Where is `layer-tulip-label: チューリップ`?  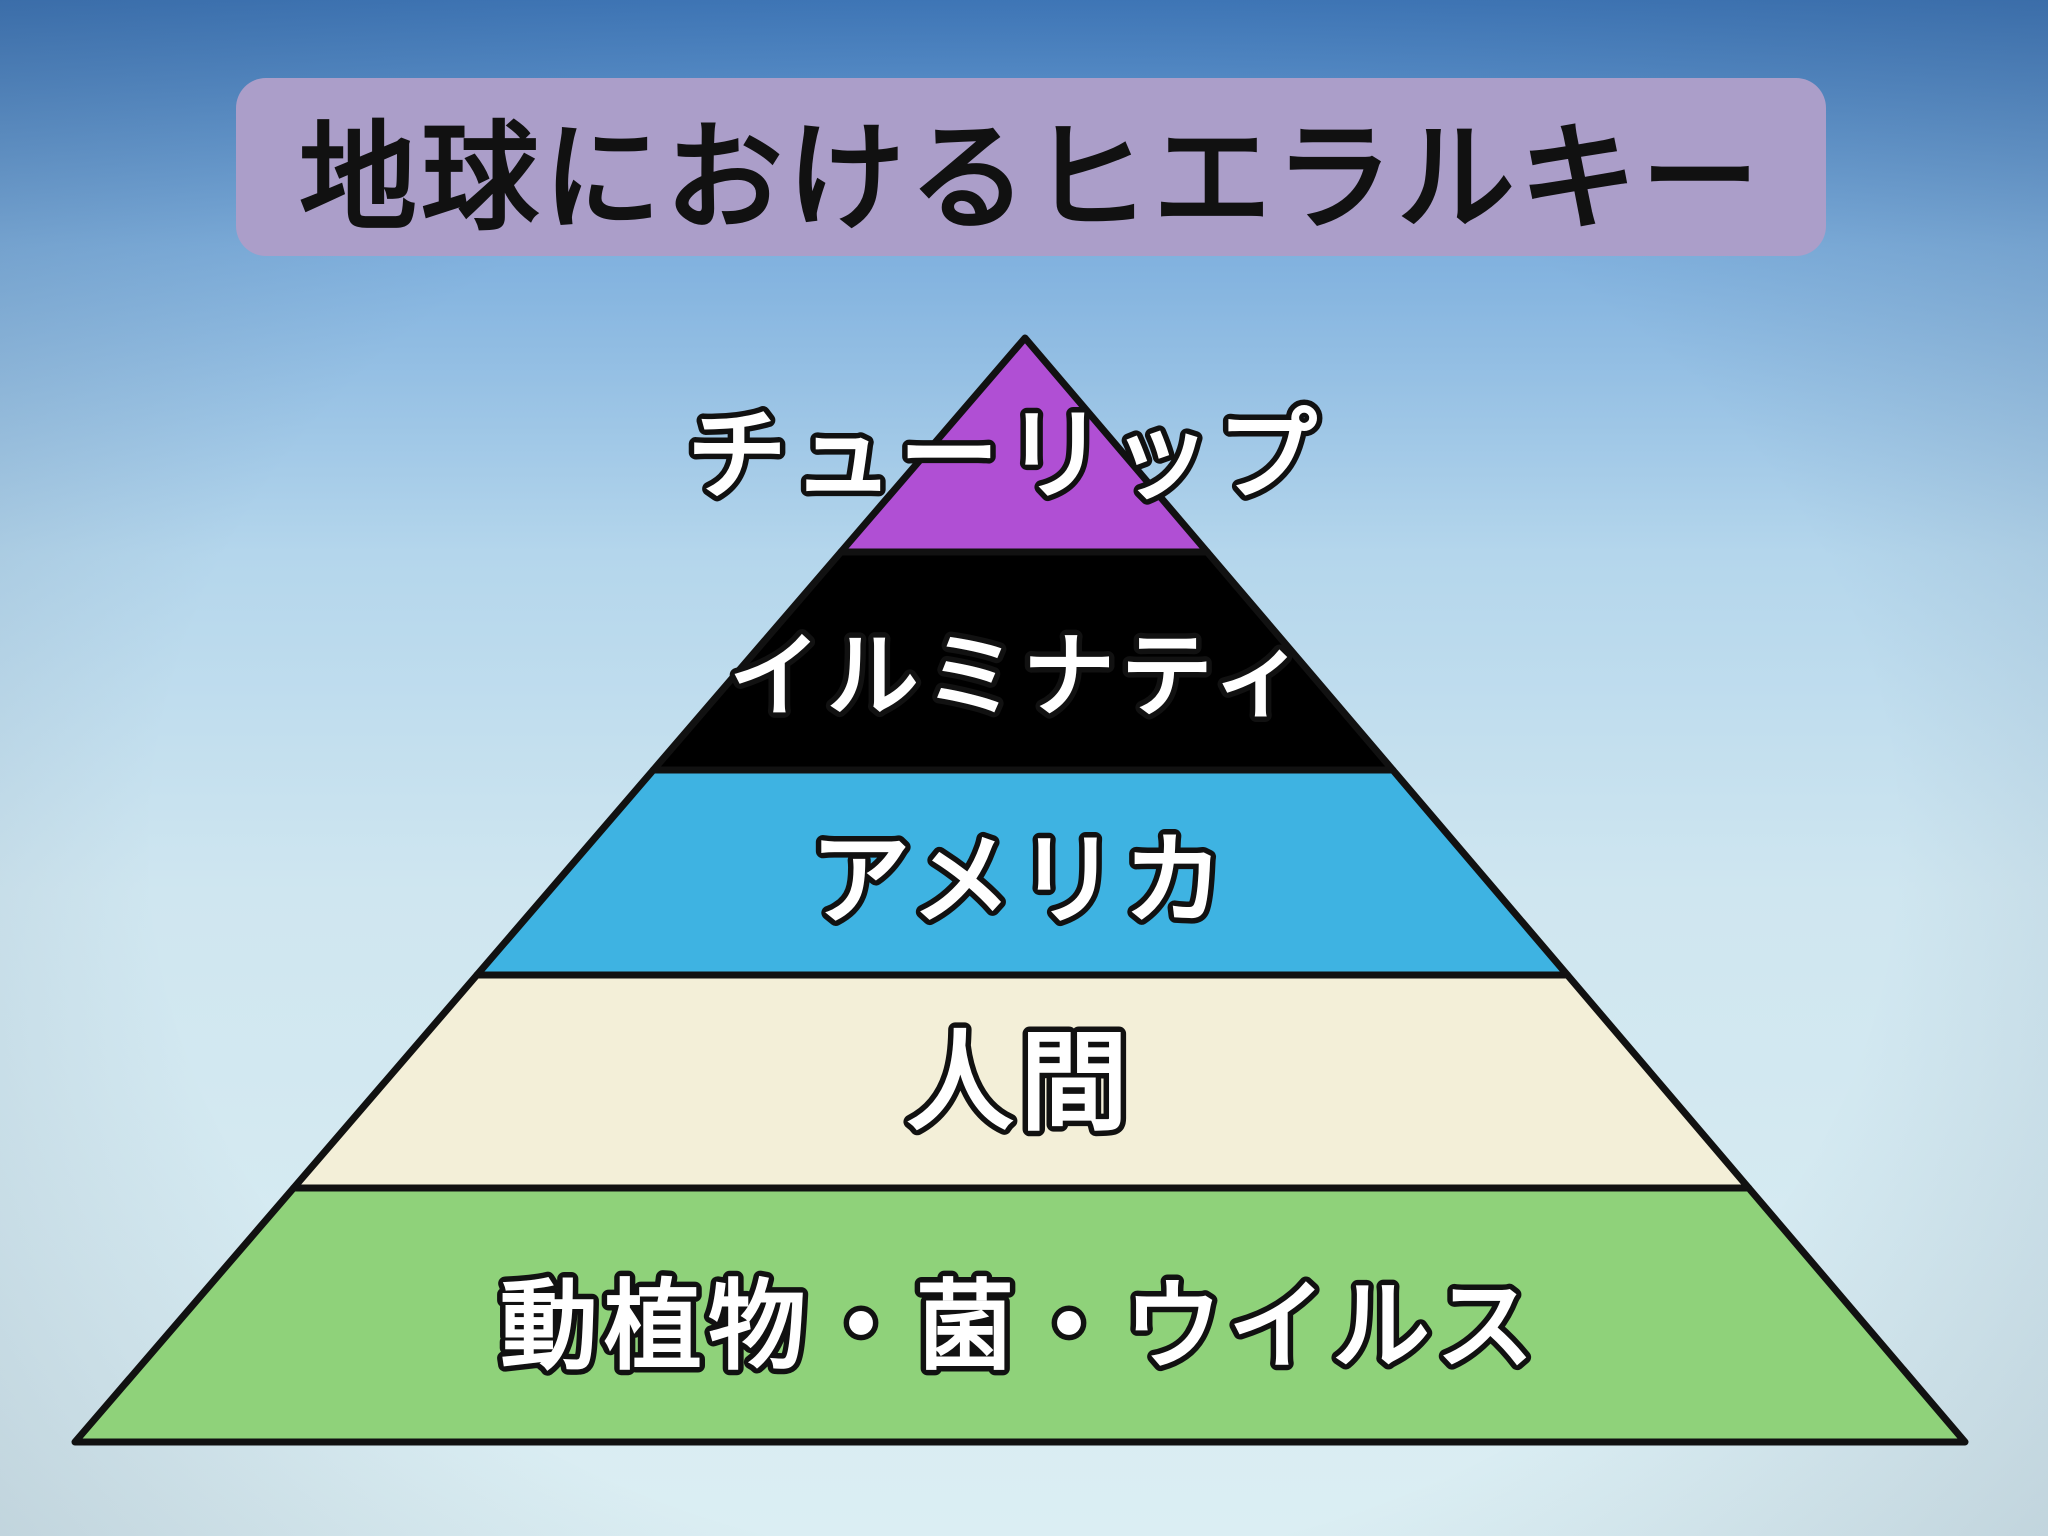 layer-tulip-label: チューリップ is located at coordinates (1005, 455).